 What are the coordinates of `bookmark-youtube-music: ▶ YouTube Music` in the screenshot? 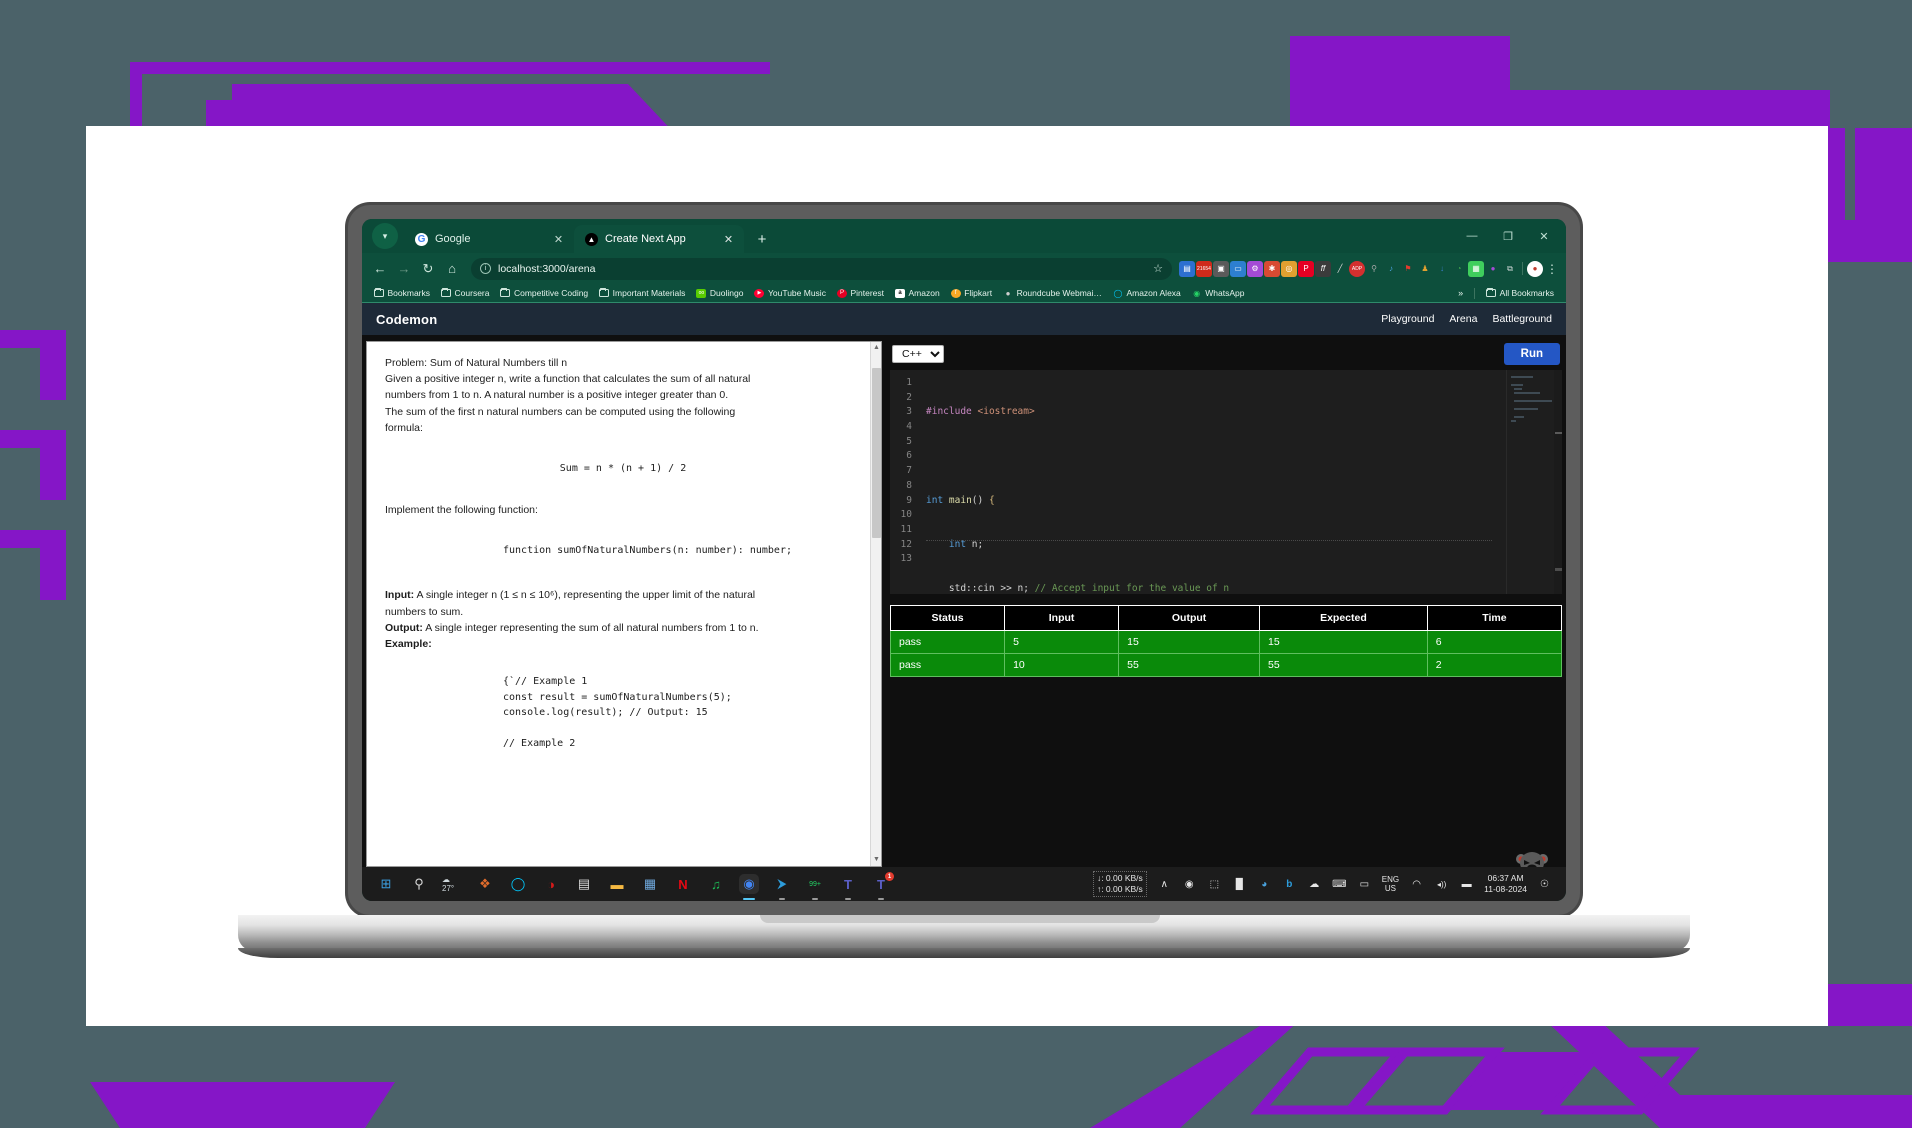 It's located at (789, 293).